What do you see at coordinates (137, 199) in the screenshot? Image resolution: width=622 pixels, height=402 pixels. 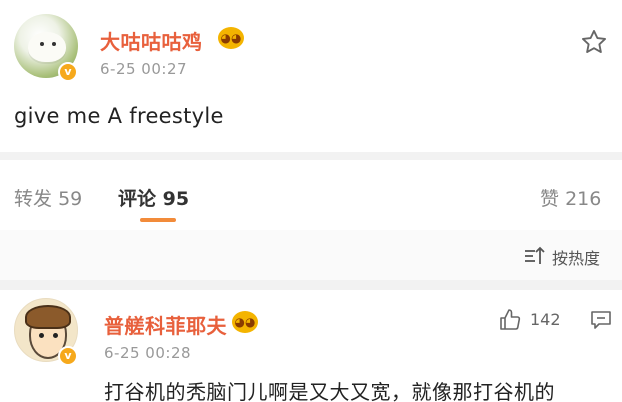 I see `tab-comment-label: 评论` at bounding box center [137, 199].